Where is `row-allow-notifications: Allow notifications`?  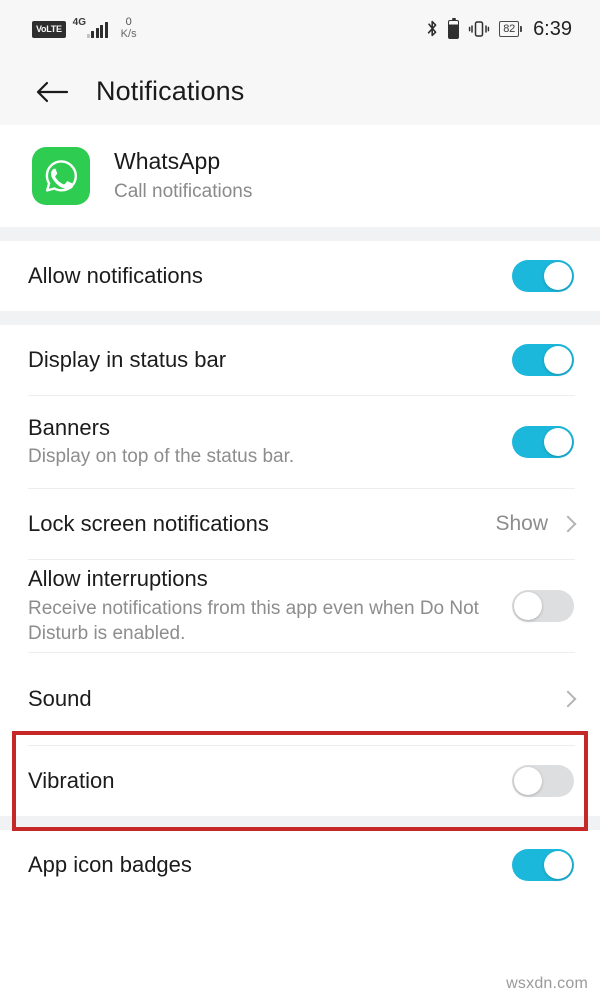 row-allow-notifications: Allow notifications is located at coordinates (300, 276).